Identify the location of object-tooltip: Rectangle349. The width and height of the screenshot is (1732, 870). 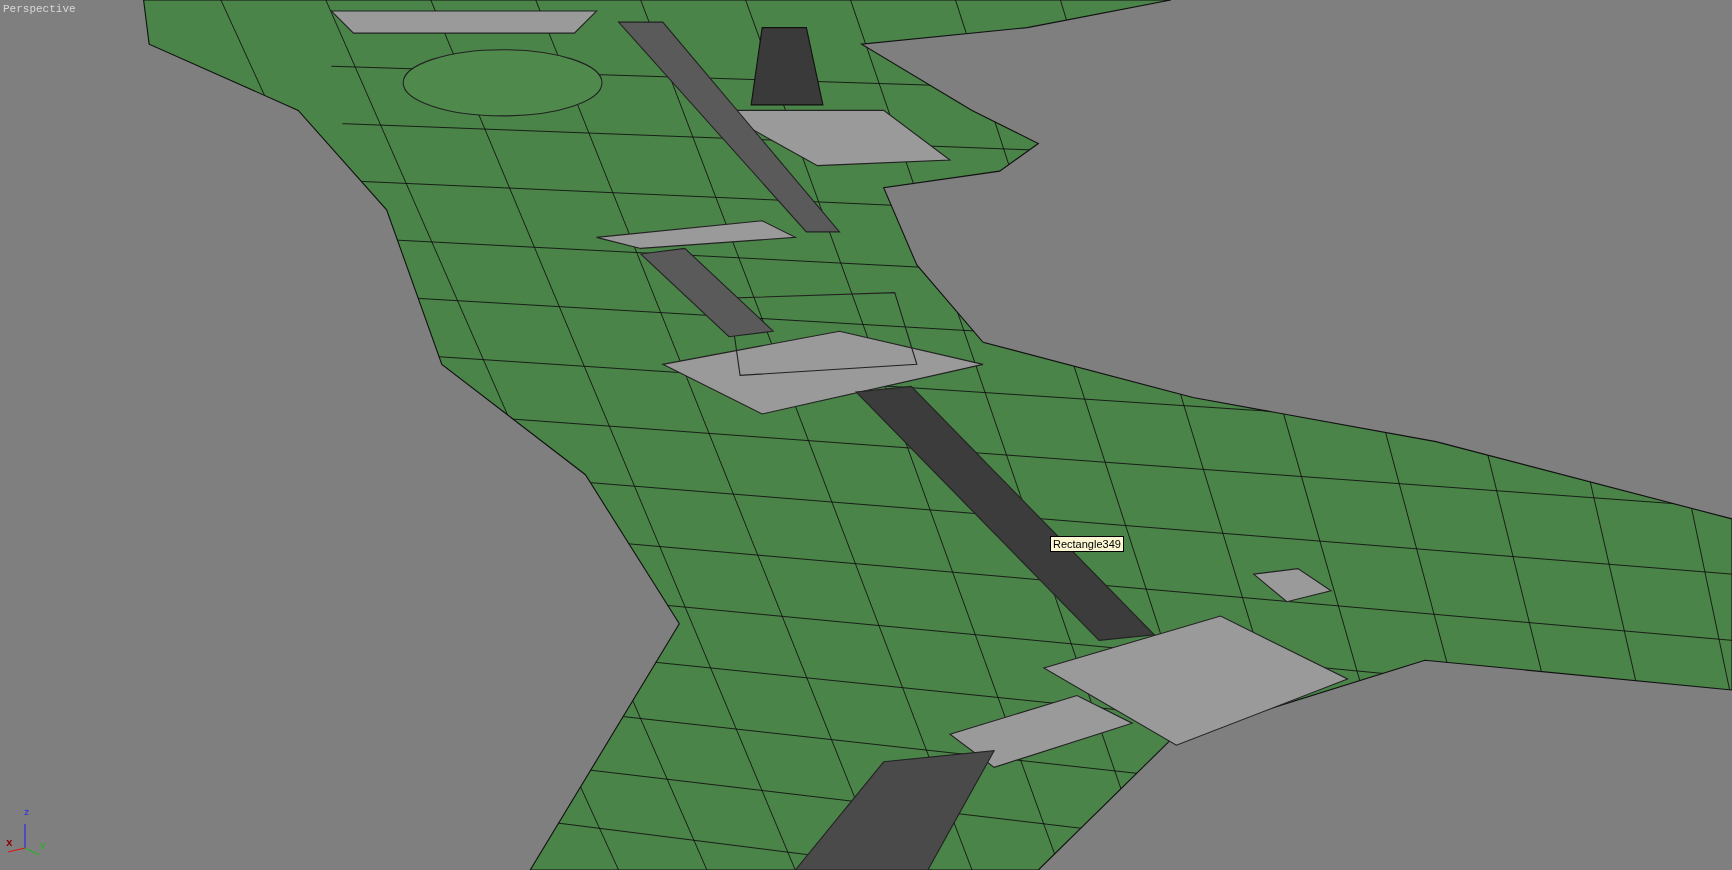
(1087, 544).